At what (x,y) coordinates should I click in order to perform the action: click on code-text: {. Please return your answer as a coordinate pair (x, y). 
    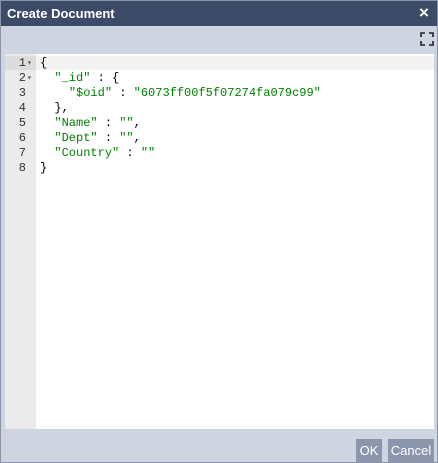
    Looking at the image, I should click on (43, 63).